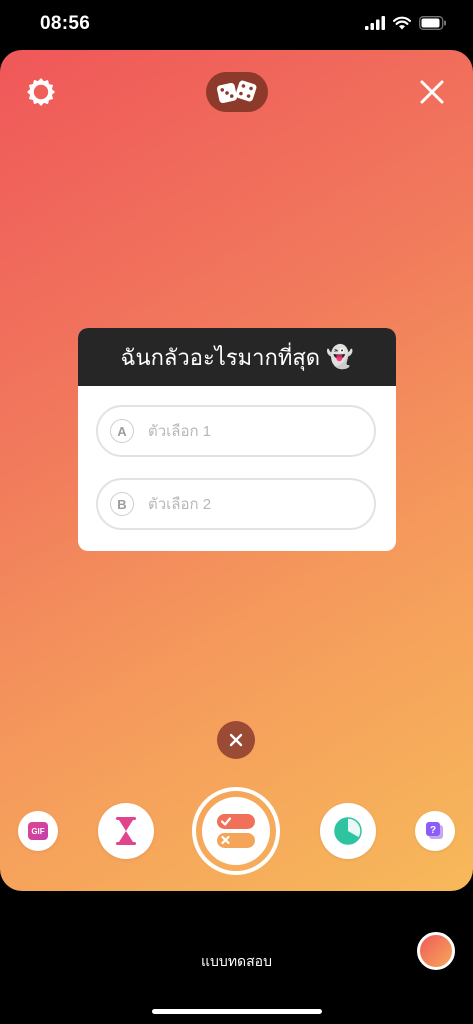  Describe the element at coordinates (236, 25) in the screenshot. I see `status-bar: 08:56` at that location.